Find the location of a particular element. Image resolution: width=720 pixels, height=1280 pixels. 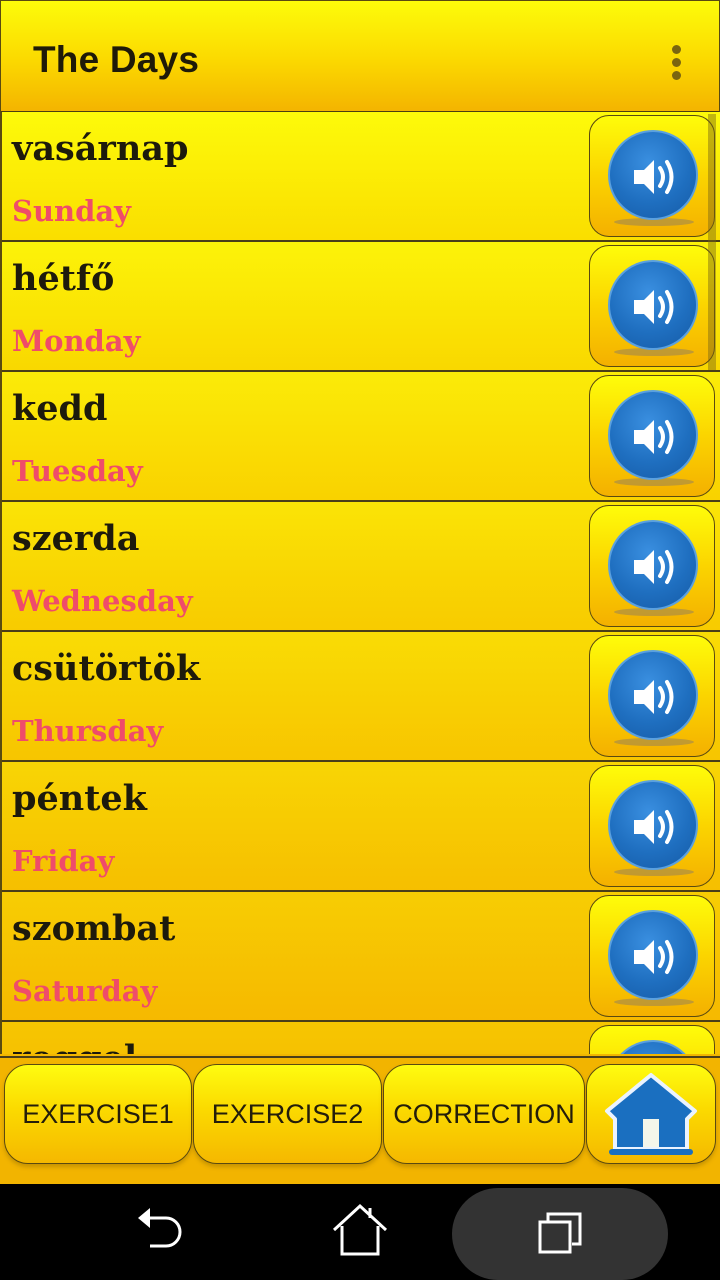

hungarian-word: reggel is located at coordinates (74, 1046).